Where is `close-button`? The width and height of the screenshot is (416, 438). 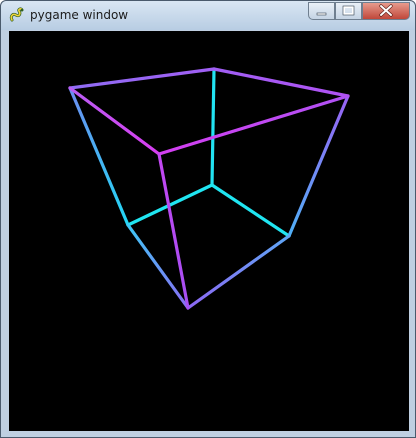
close-button is located at coordinates (386, 11).